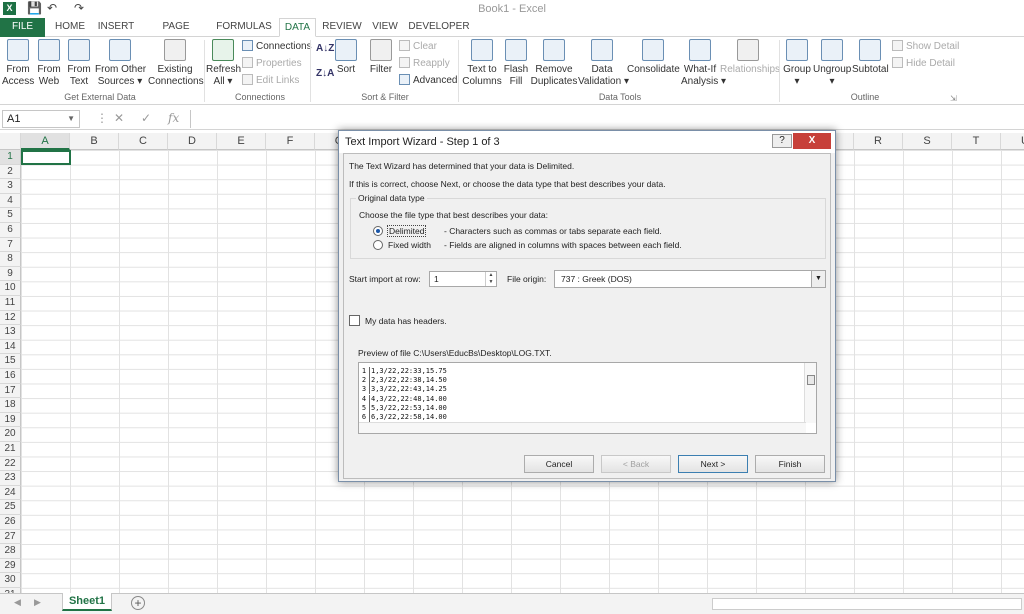 The height and width of the screenshot is (614, 1024). What do you see at coordinates (418, 47) in the screenshot?
I see `clear-button: Clear` at bounding box center [418, 47].